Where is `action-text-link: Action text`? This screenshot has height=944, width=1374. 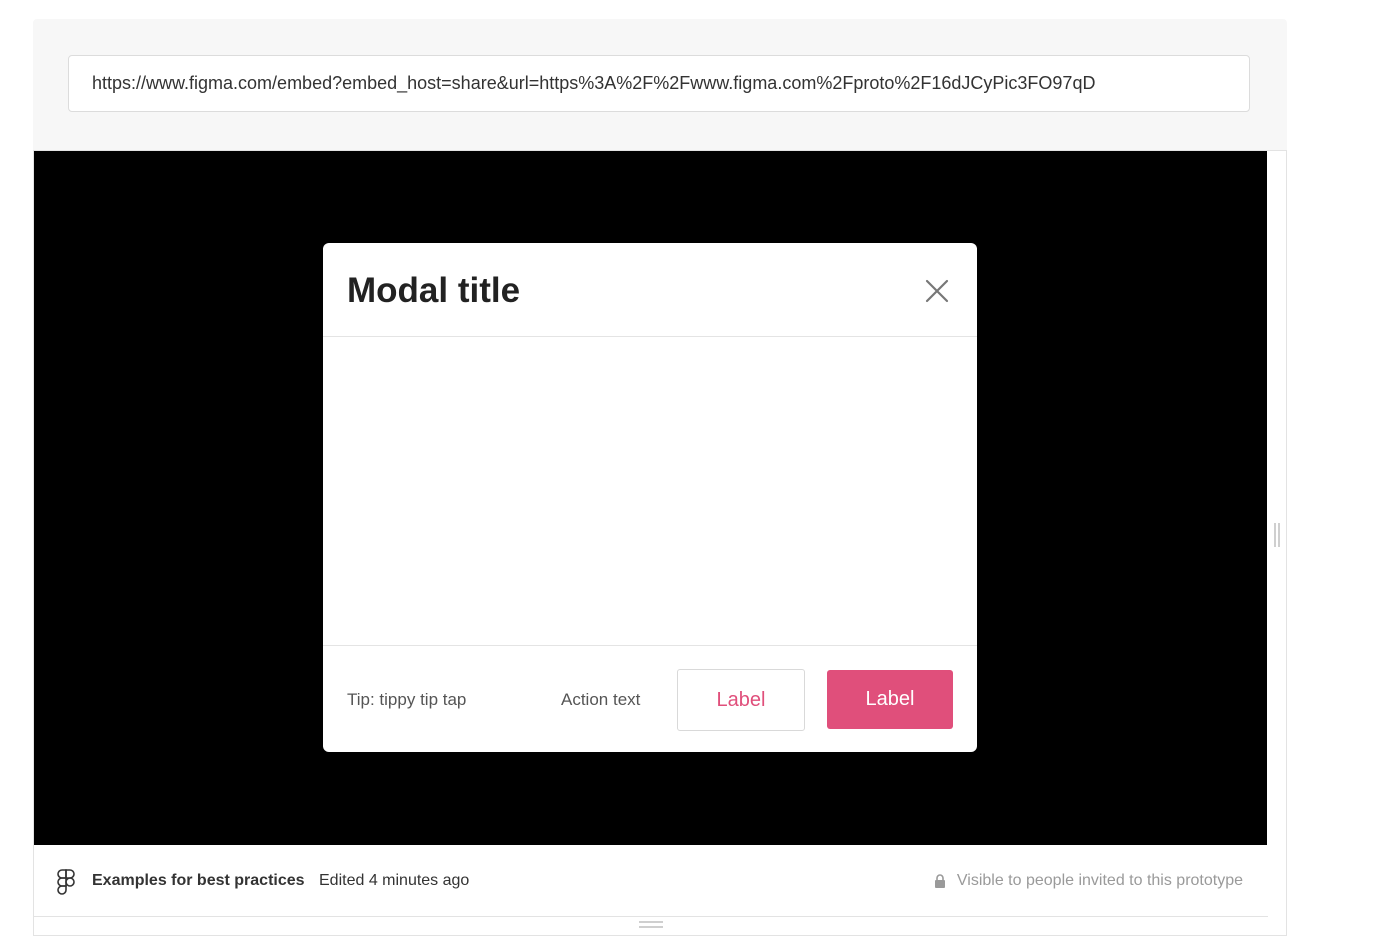 action-text-link: Action text is located at coordinates (600, 700).